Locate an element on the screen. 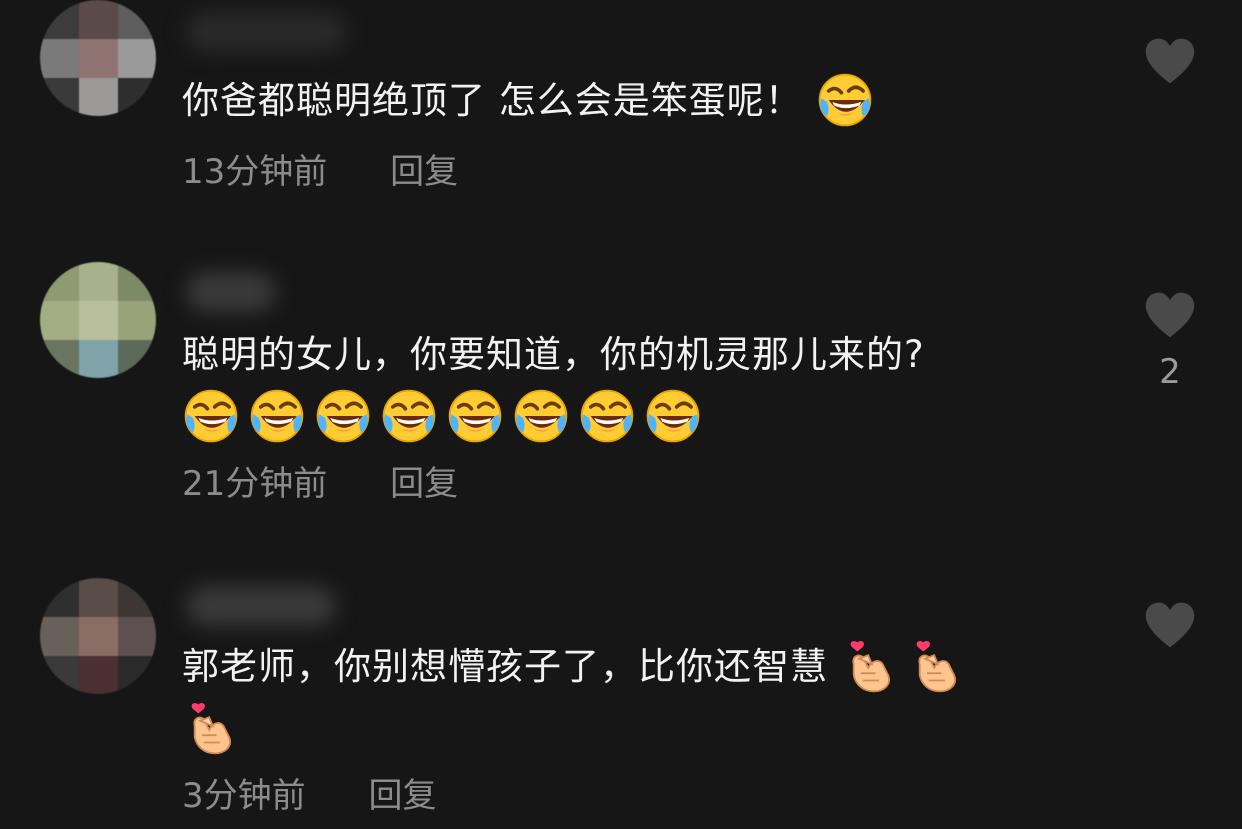  comment-text: 郭老师，你别想懵孩子了，比你还智慧 is located at coordinates (642, 698).